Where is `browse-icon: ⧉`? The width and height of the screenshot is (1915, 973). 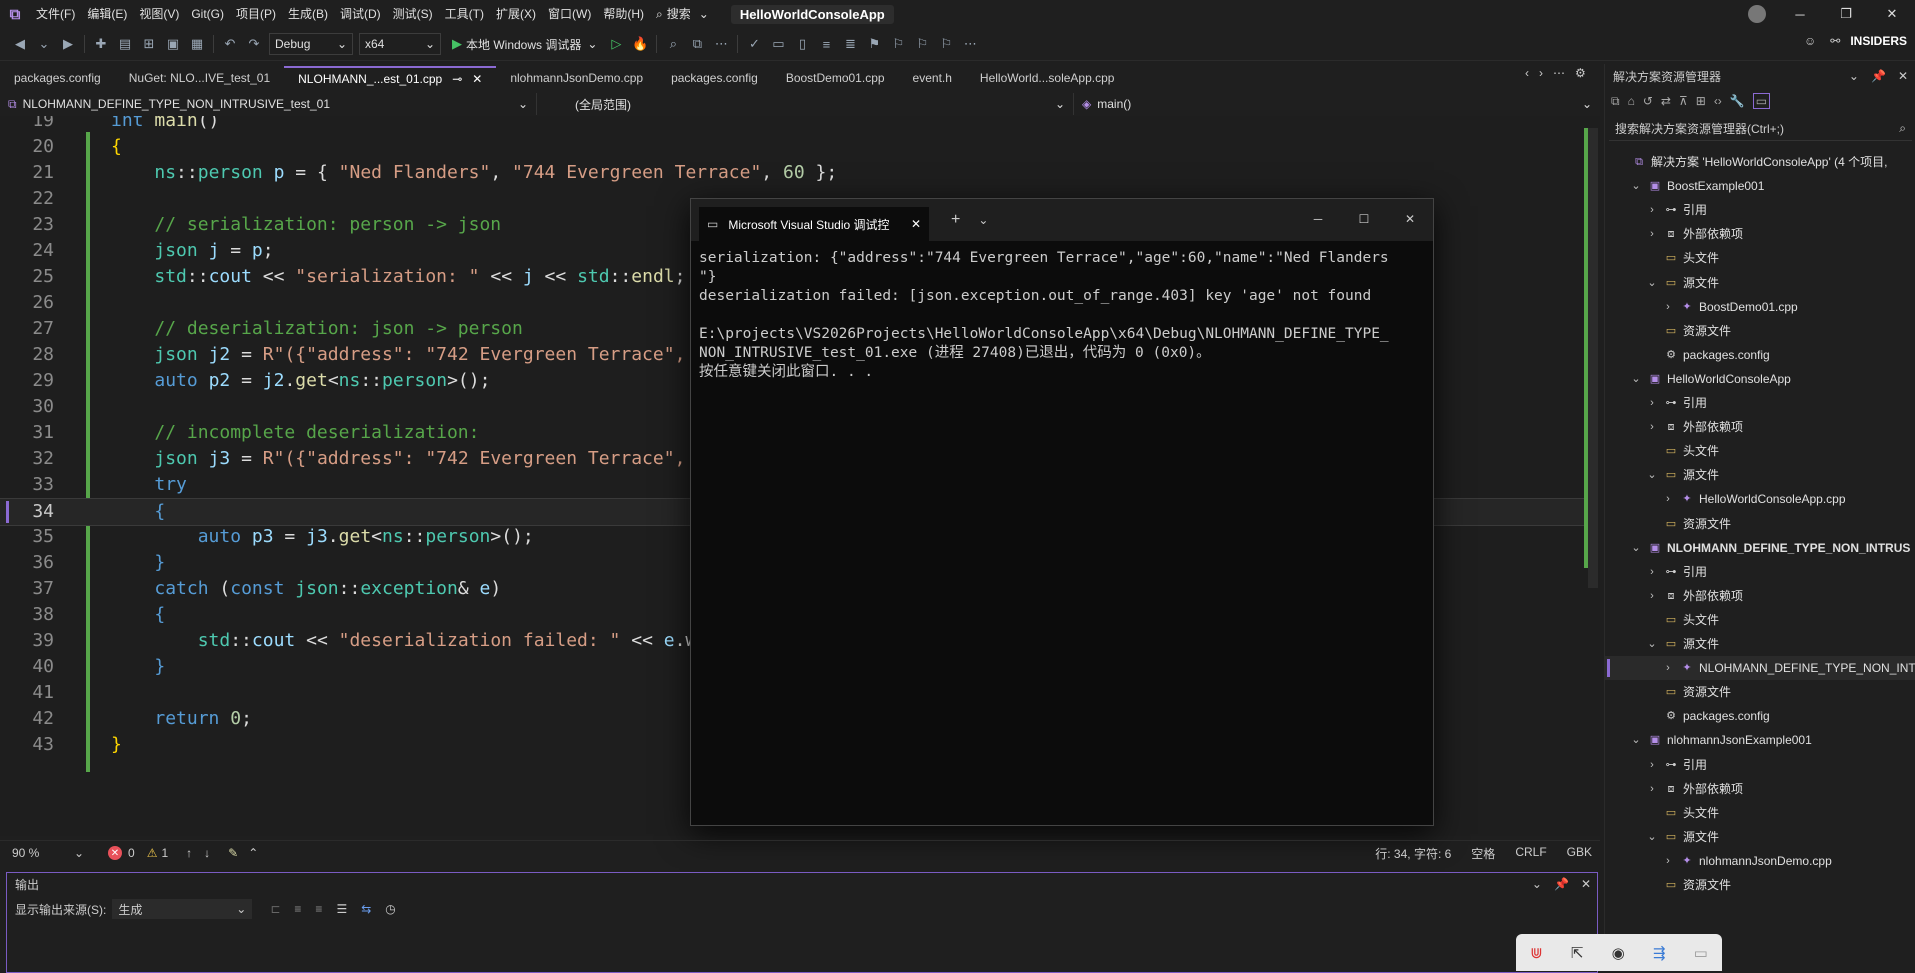
browse-icon: ⧉ is located at coordinates (697, 44).